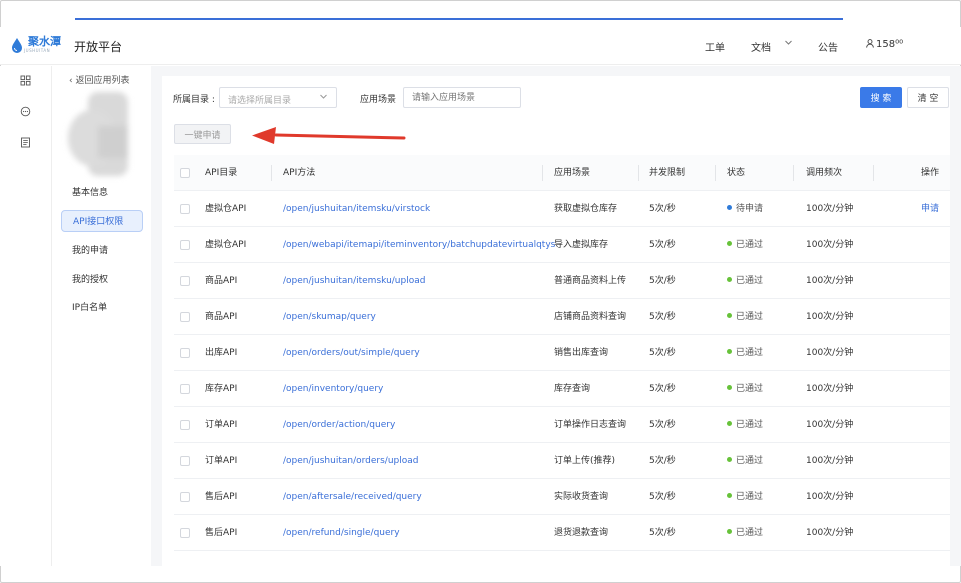 The height and width of the screenshot is (583, 961). I want to click on row-scene: 获取虚拟仓库存, so click(586, 209).